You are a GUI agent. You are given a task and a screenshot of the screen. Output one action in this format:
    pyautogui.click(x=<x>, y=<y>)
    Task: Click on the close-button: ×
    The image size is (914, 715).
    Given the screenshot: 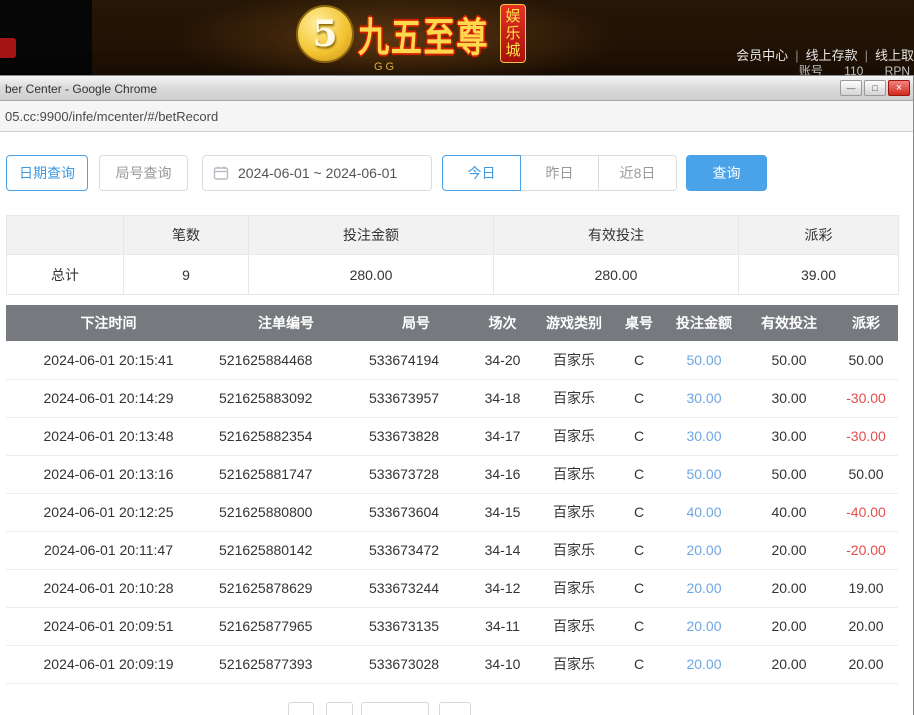 What is the action you would take?
    pyautogui.click(x=899, y=88)
    